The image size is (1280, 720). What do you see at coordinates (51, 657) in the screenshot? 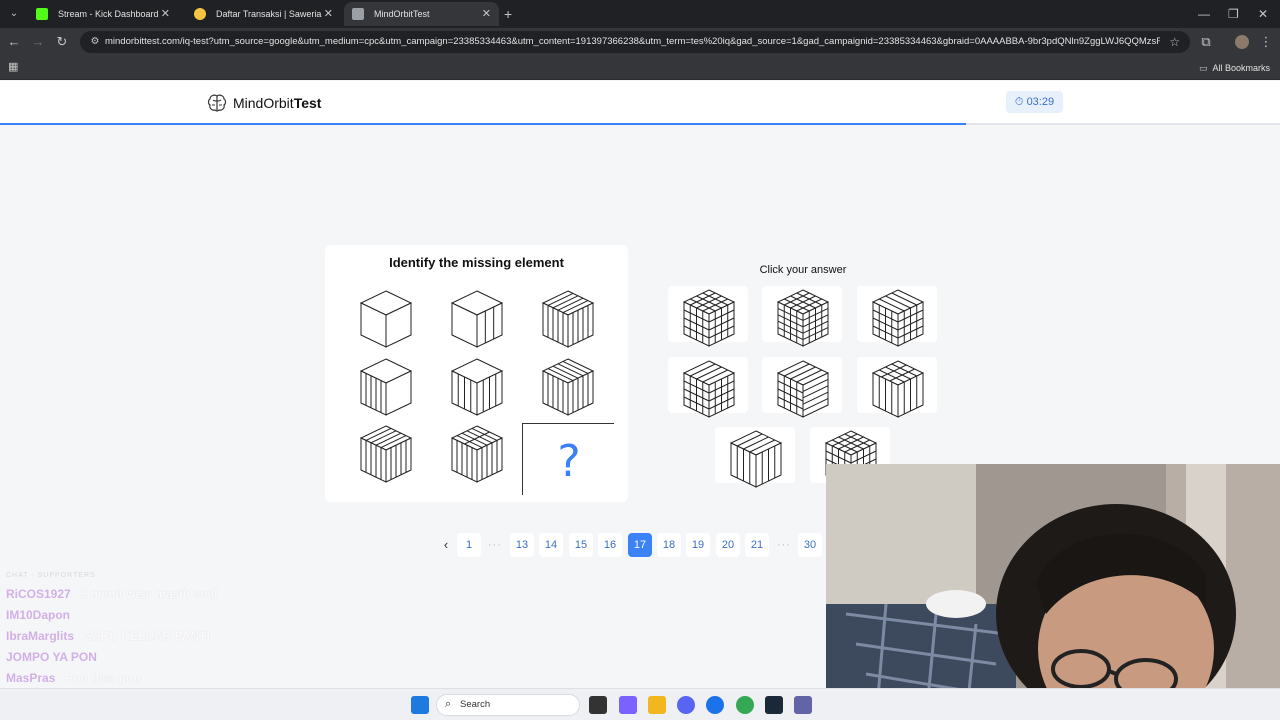
I see `chat-username: JOMPO YA PON` at bounding box center [51, 657].